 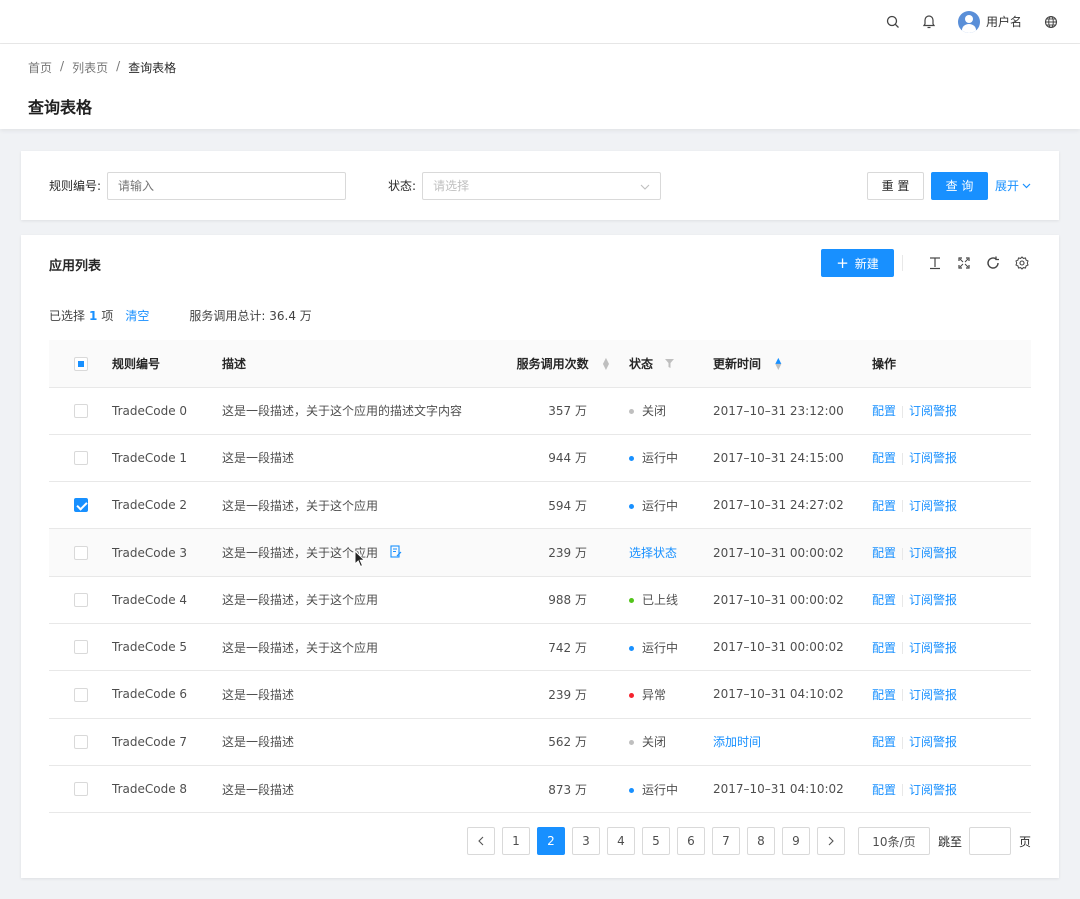 I want to click on cell-status: 关闭, so click(x=671, y=411).